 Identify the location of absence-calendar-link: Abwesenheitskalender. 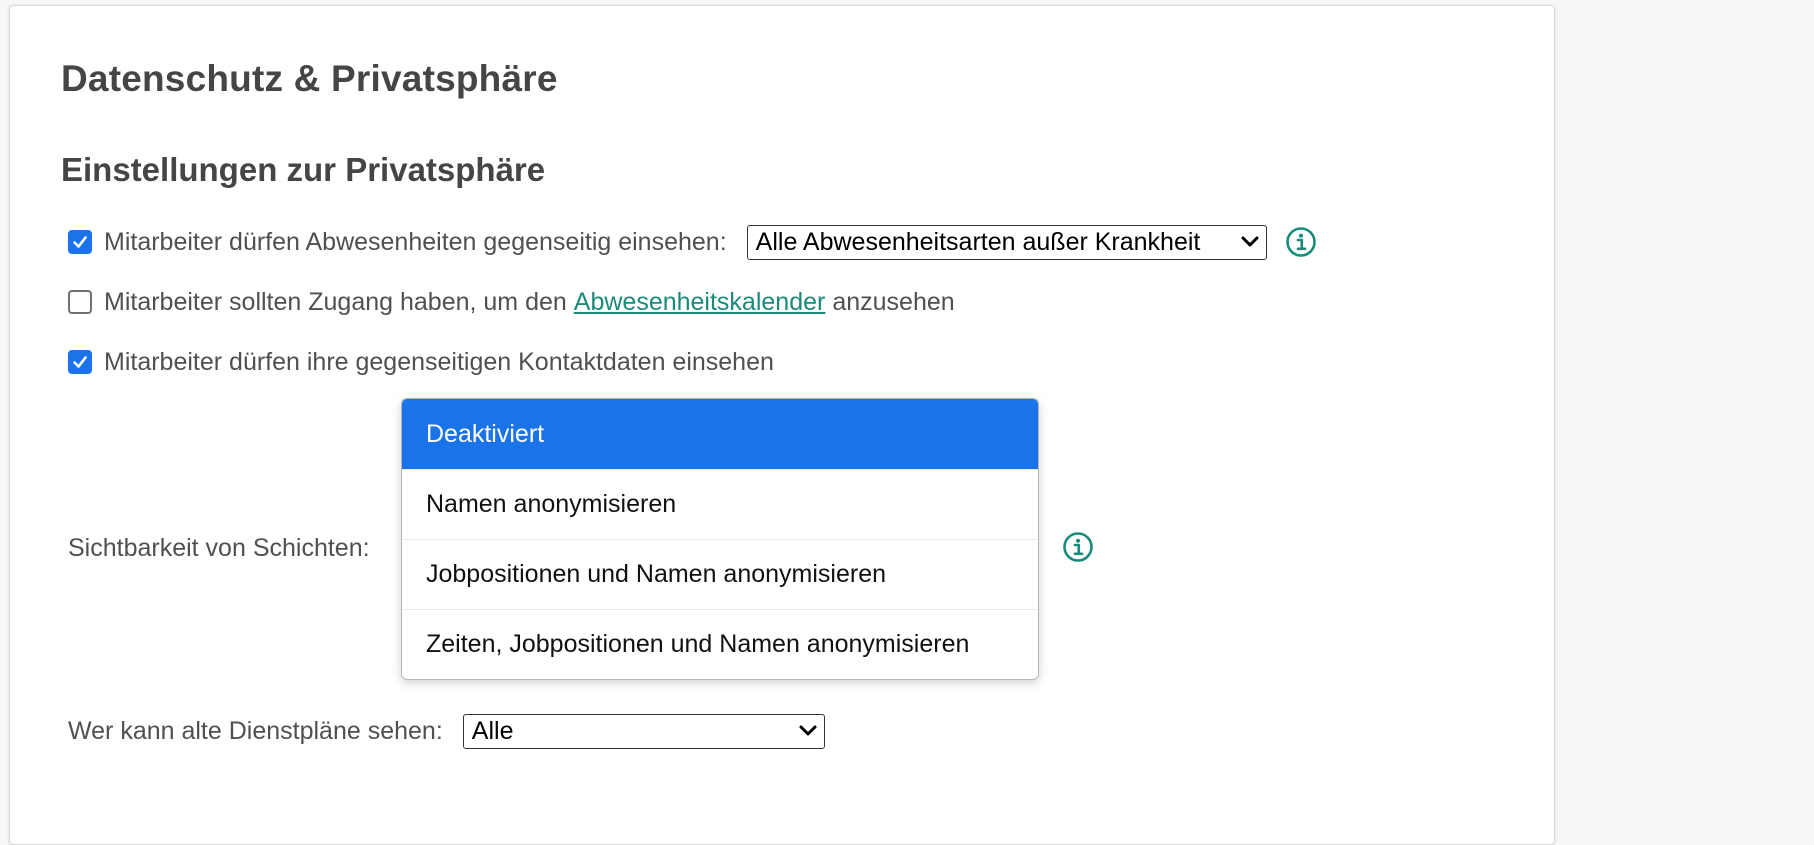
(700, 302).